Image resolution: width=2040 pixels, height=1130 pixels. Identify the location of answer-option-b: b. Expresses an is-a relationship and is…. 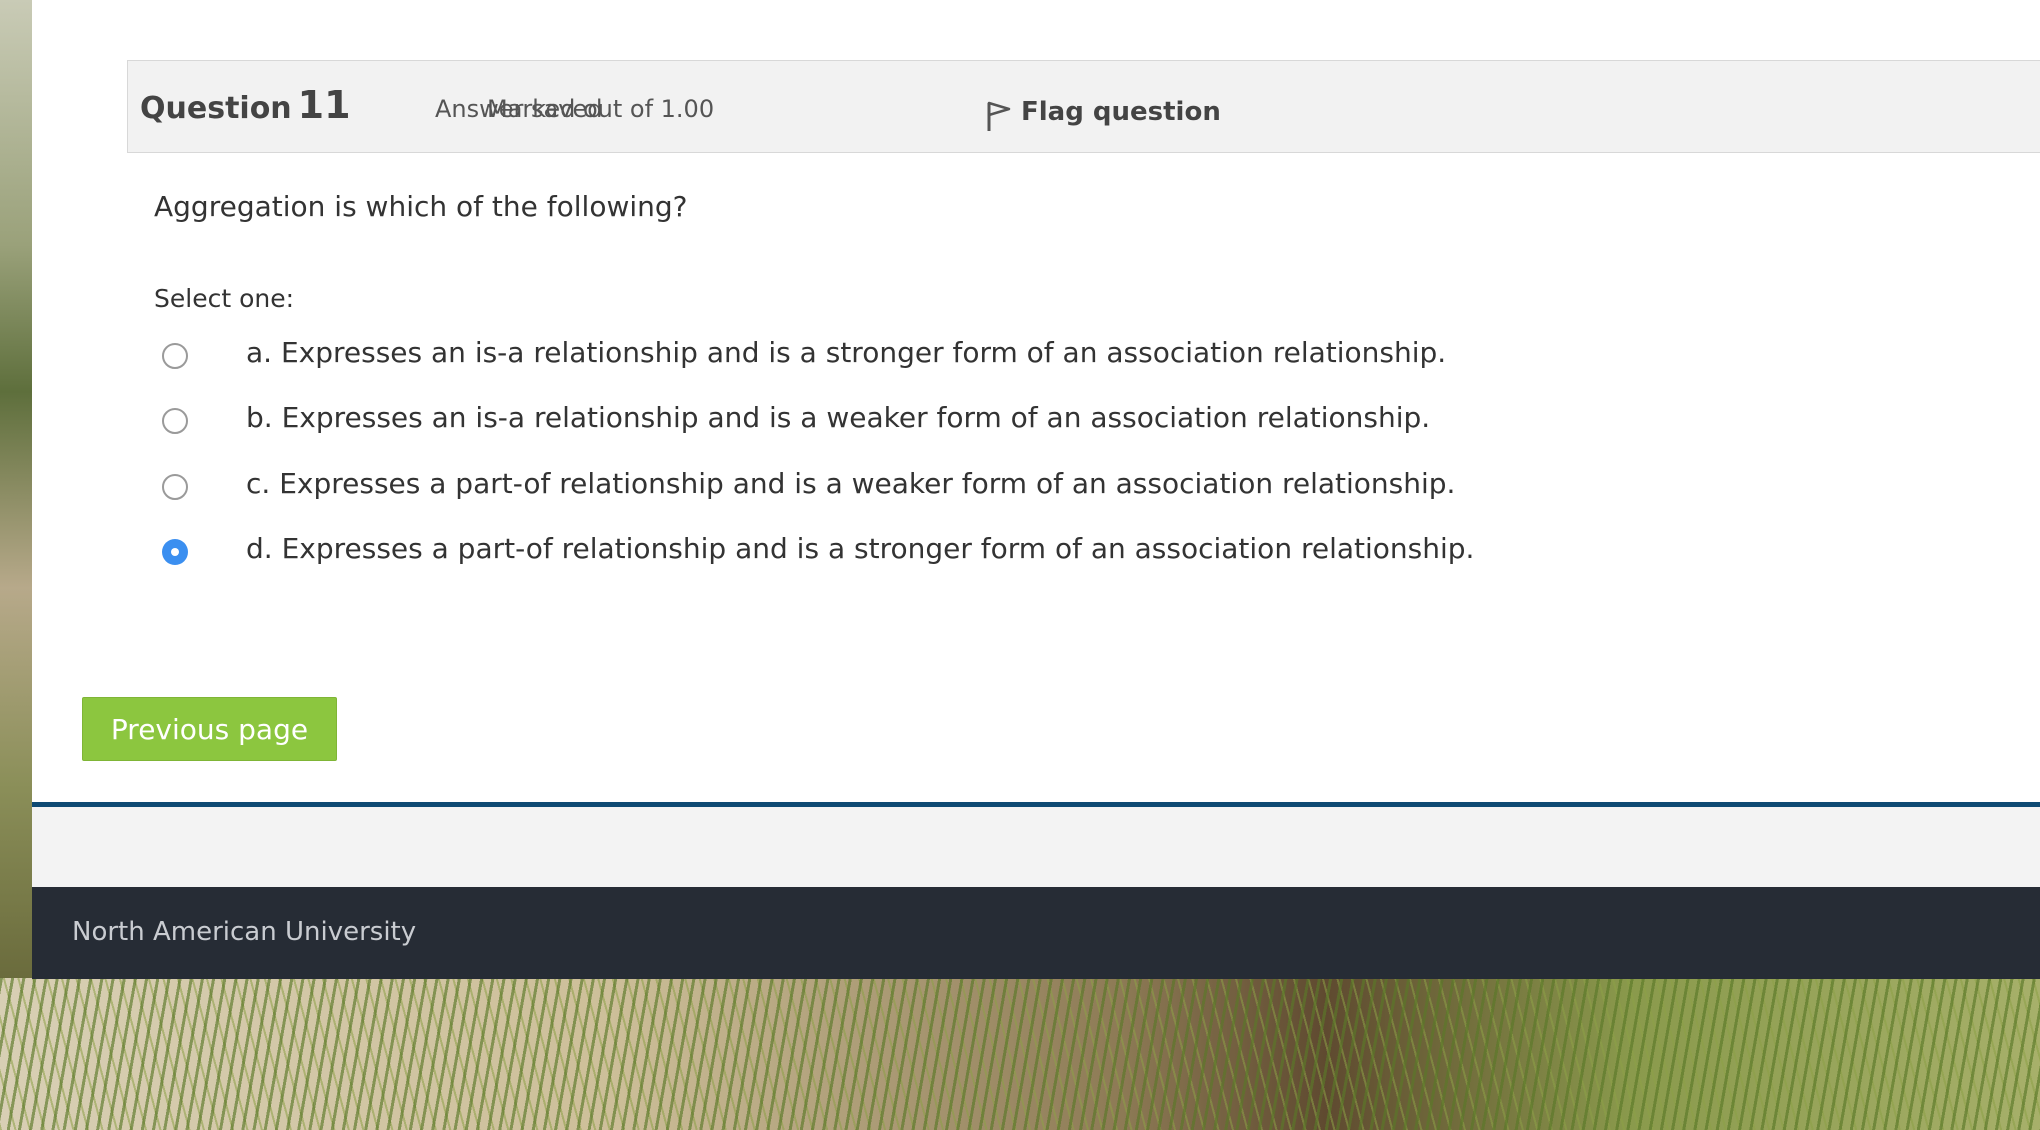
(796, 417).